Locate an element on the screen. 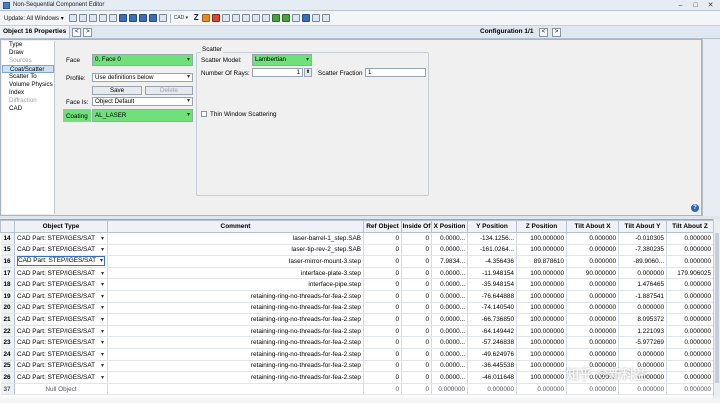 The image size is (720, 403). nav-item-index: Index is located at coordinates (28, 93).